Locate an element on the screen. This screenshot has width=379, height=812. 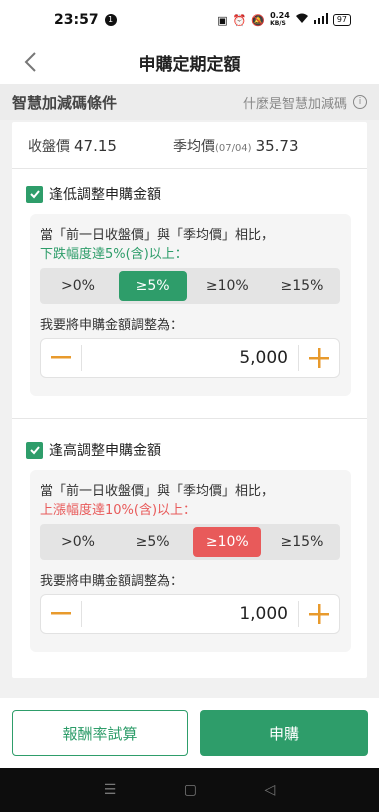
high-amount-stepper: 1,000 is located at coordinates (190, 614).